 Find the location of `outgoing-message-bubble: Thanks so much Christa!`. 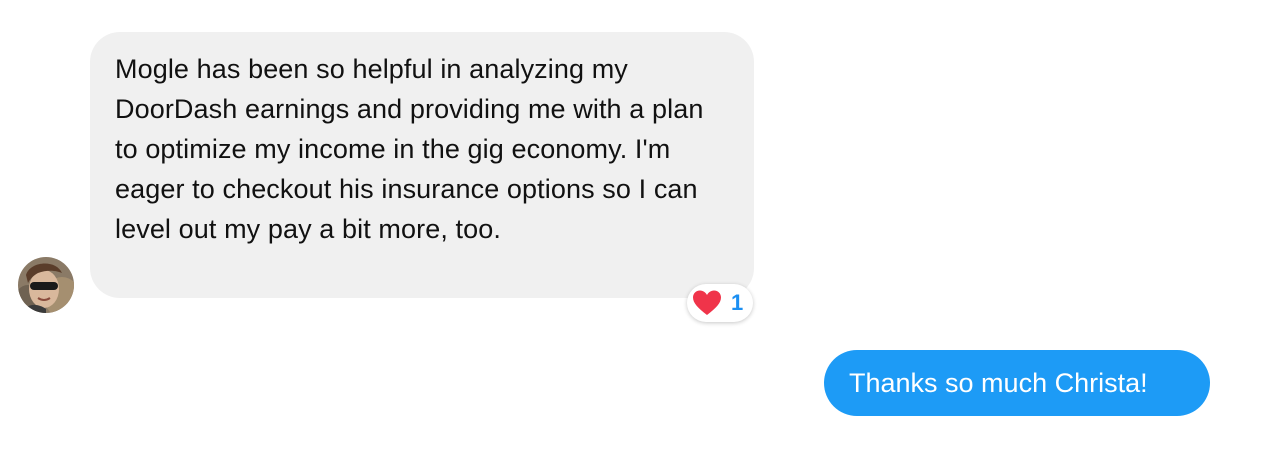

outgoing-message-bubble: Thanks so much Christa! is located at coordinates (1017, 383).